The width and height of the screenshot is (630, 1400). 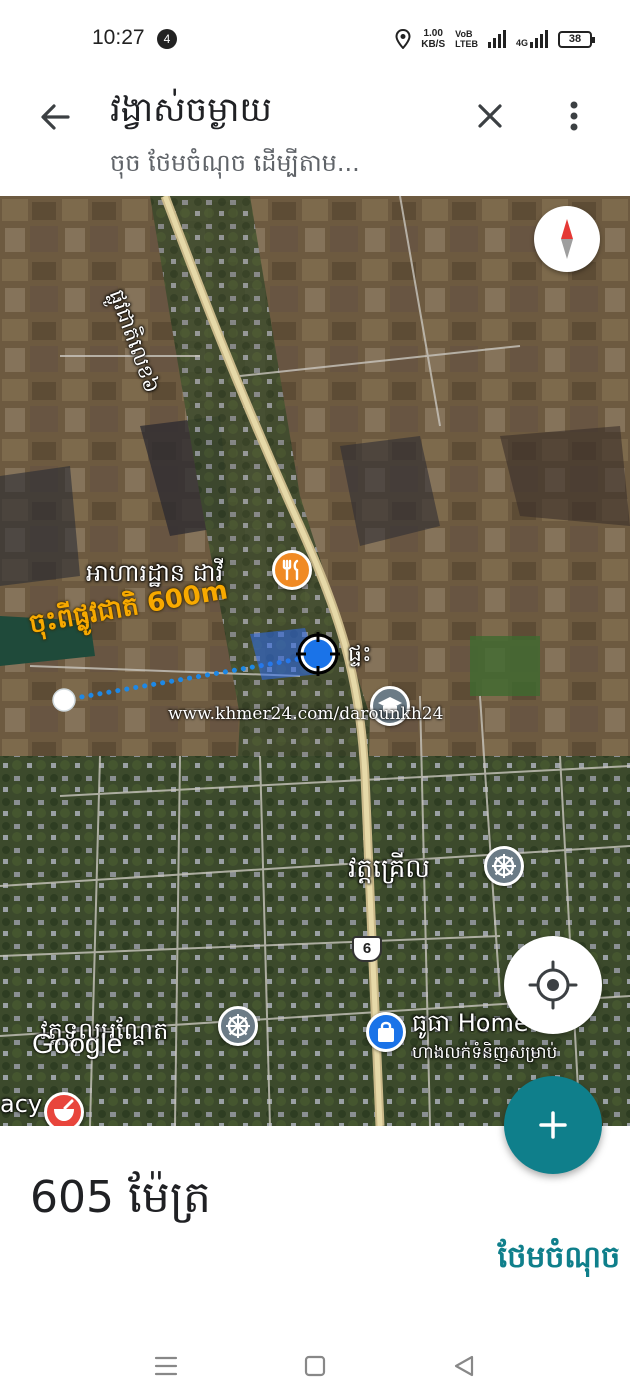 I want to click on home-square-icon, so click(x=315, y=1366).